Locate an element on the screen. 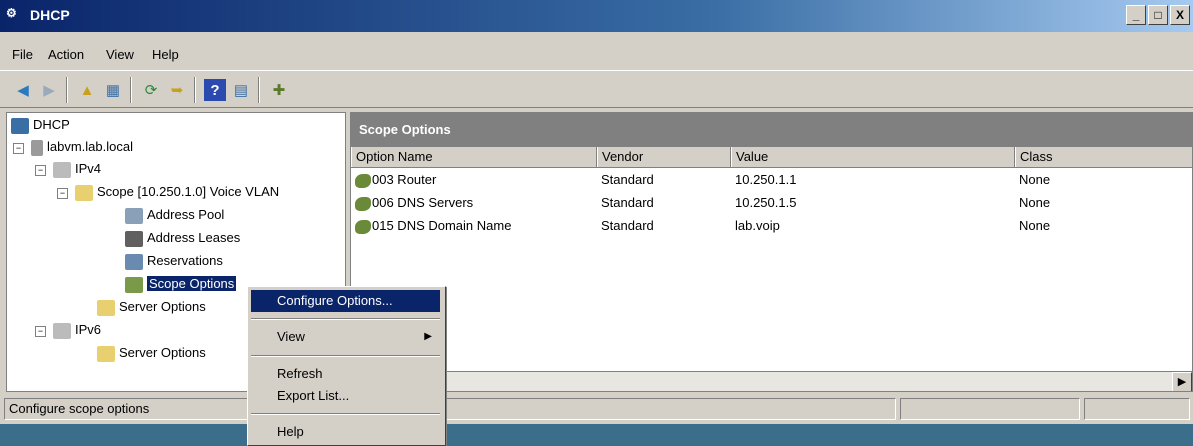 This screenshot has height=446, width=1193. up-folder-icon: ▲ is located at coordinates (87, 90).